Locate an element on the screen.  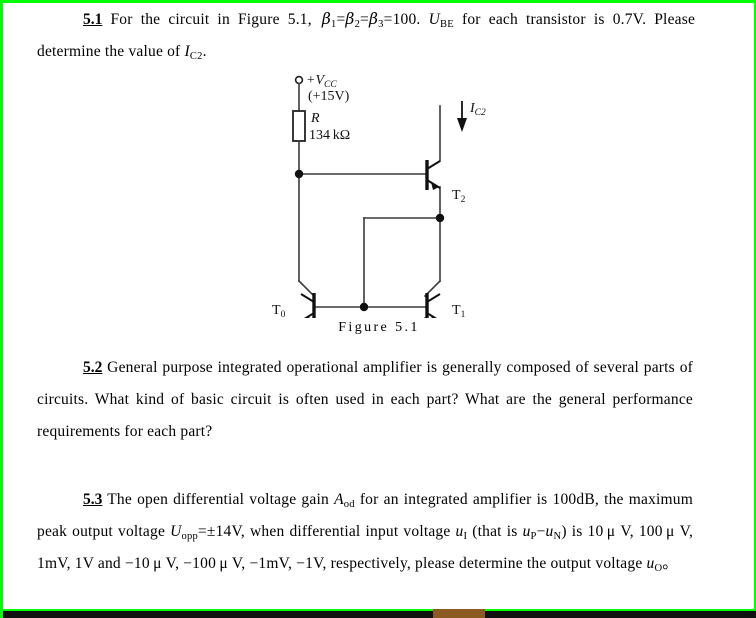
problem-5-3-seg7: −100 μ V, is located at coordinates (214, 563).